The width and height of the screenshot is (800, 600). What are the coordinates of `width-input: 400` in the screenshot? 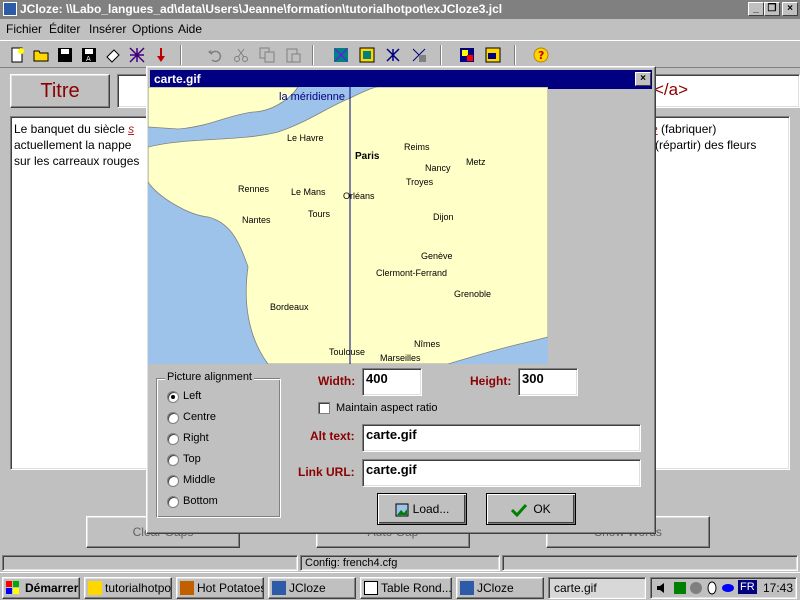 It's located at (392, 382).